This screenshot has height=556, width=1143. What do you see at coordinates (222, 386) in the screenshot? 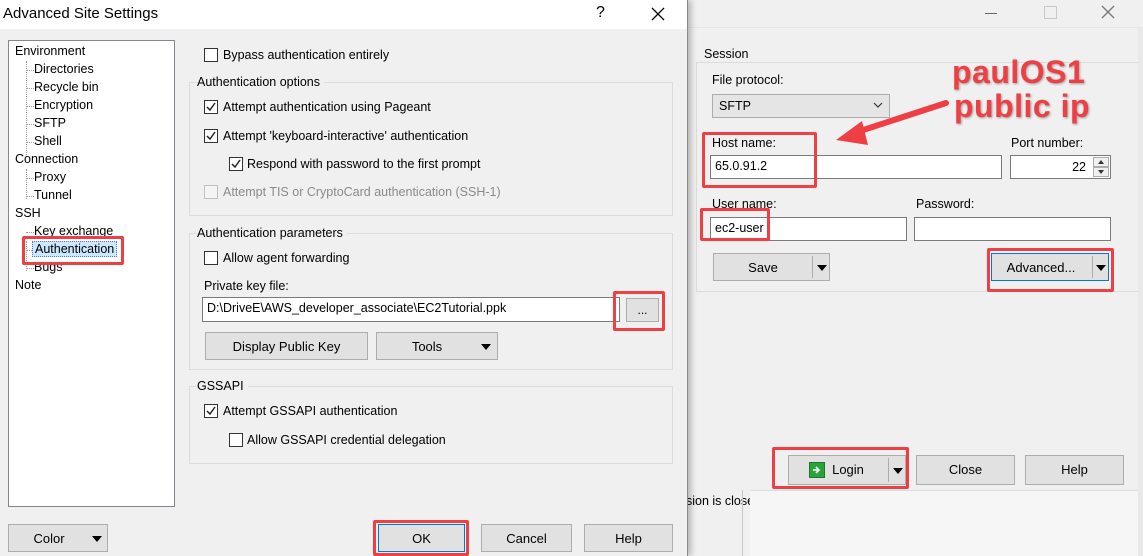
I see `gssapi-title: GSSAPI` at bounding box center [222, 386].